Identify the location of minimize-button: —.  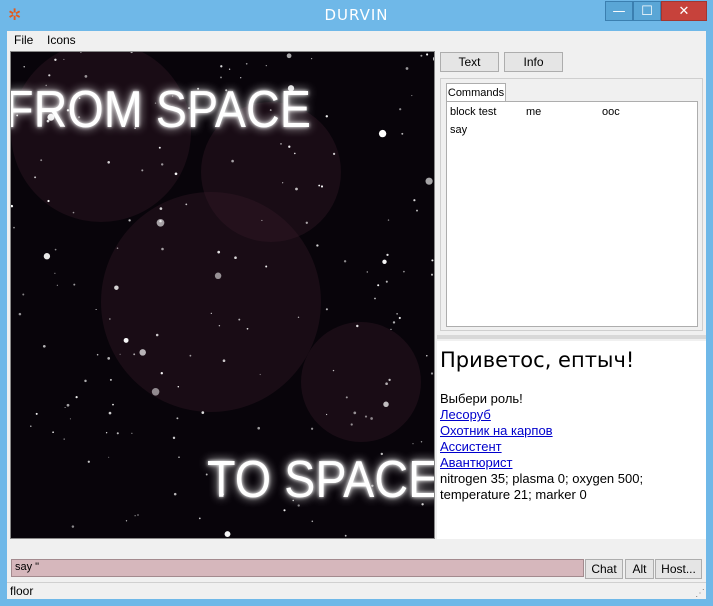
(619, 11).